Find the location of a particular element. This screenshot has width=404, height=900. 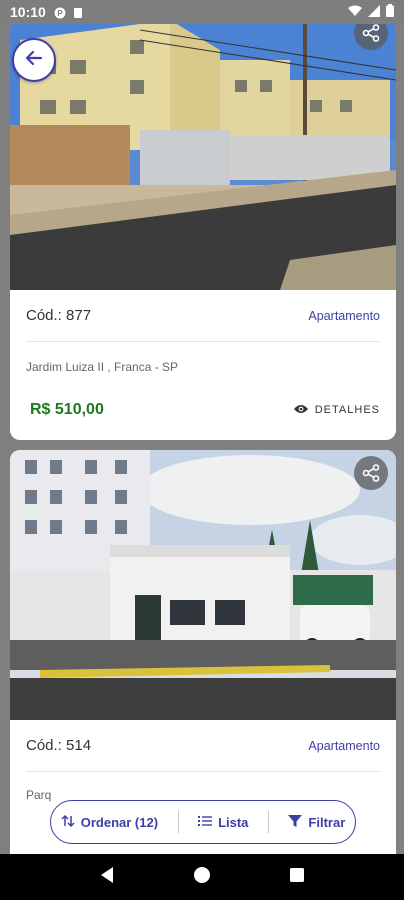

signal-icon is located at coordinates (374, 12).